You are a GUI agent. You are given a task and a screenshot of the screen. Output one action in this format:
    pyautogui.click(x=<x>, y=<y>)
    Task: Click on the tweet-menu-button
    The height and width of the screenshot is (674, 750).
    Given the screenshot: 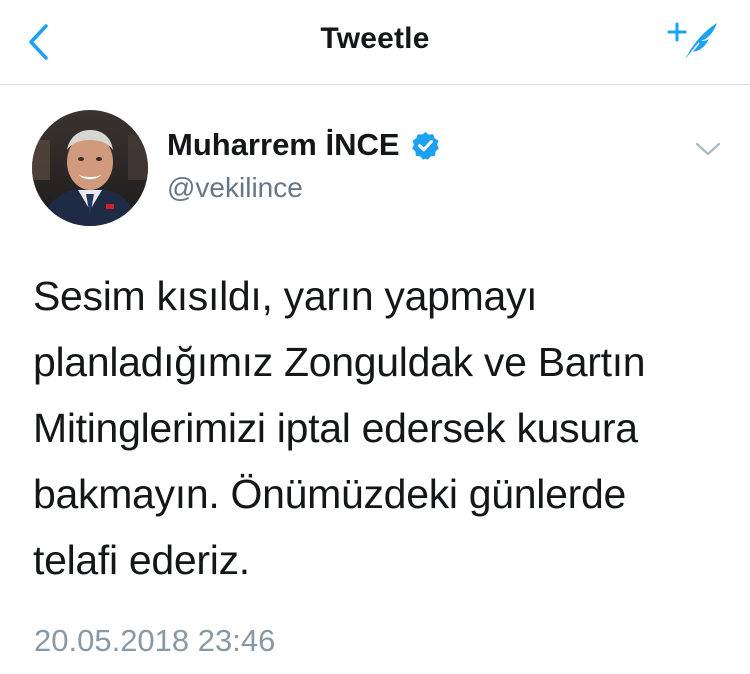 What is the action you would take?
    pyautogui.click(x=708, y=149)
    